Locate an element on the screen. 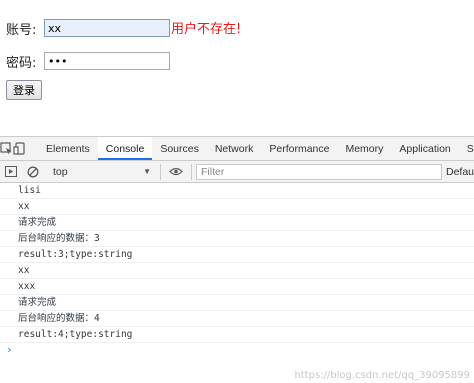  tab-security: Se is located at coordinates (466, 148).